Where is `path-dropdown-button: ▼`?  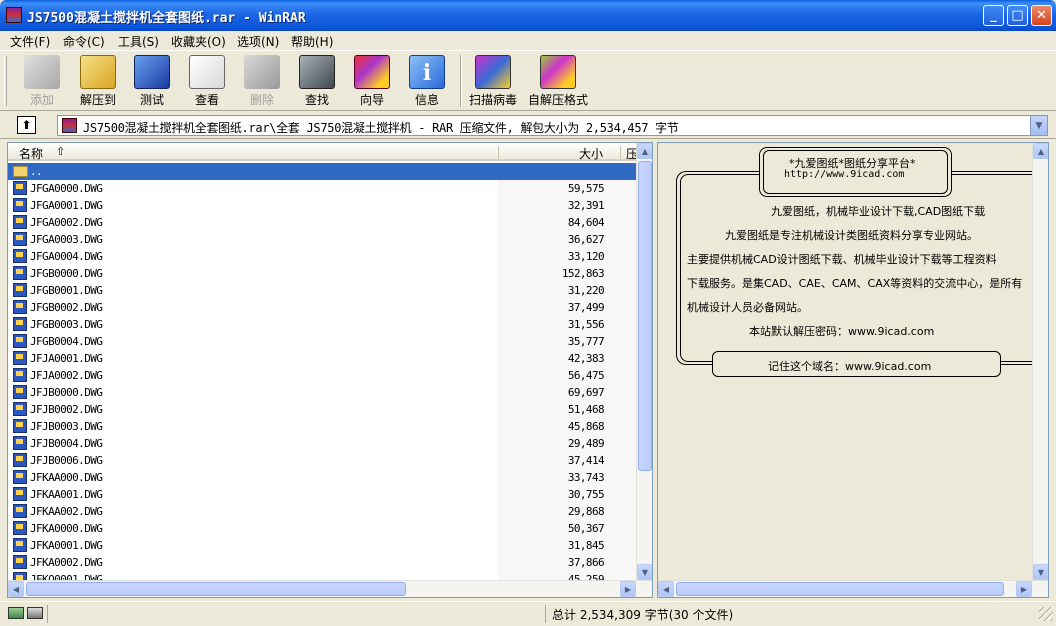 path-dropdown-button: ▼ is located at coordinates (1038, 125).